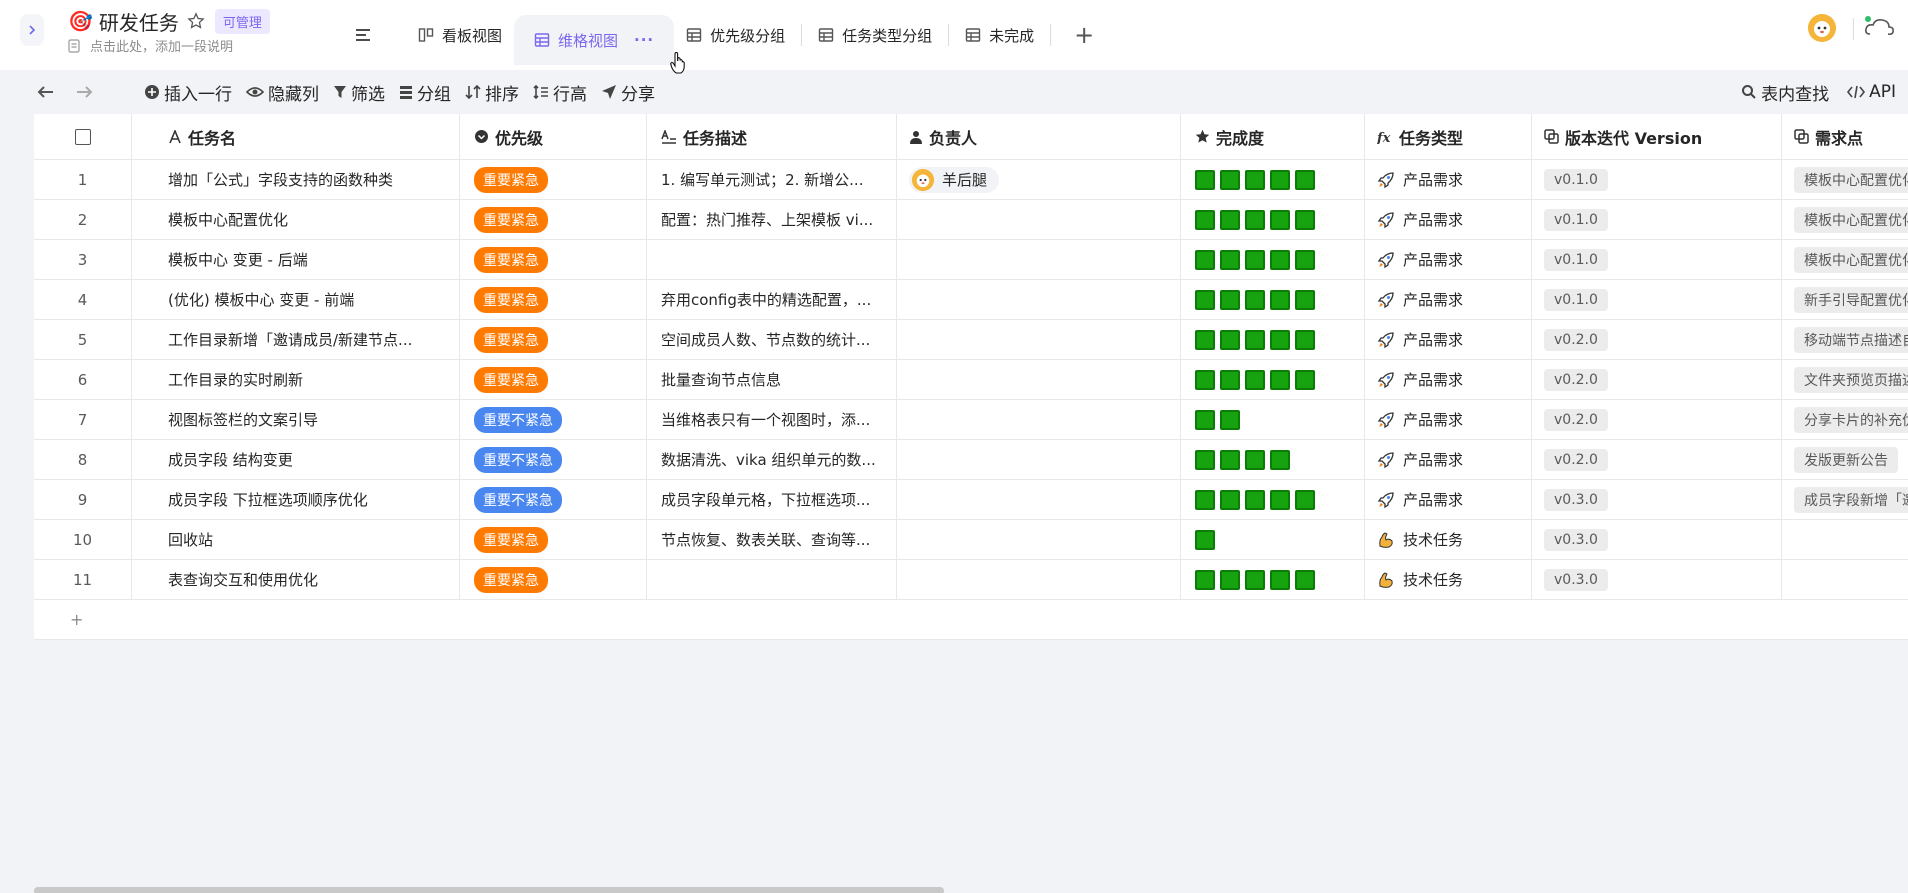 The image size is (1908, 893). I want to click on requirement-cell: 移动端节点描述自动, so click(1845, 339).